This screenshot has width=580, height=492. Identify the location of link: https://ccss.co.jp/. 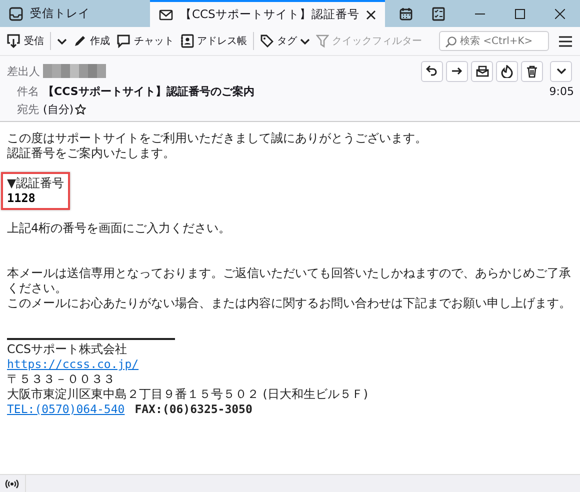
(73, 364).